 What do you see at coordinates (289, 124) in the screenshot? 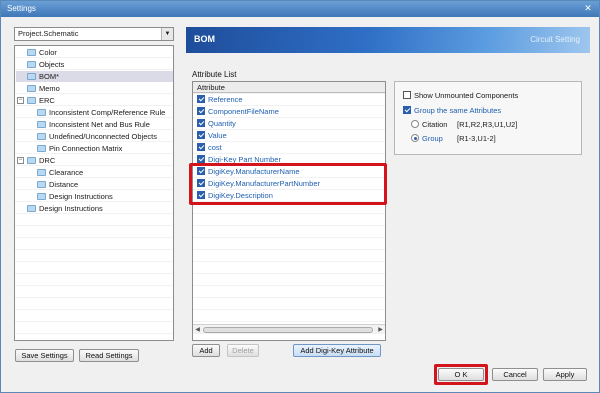
I see `attribute-row-quantity: Quantity` at bounding box center [289, 124].